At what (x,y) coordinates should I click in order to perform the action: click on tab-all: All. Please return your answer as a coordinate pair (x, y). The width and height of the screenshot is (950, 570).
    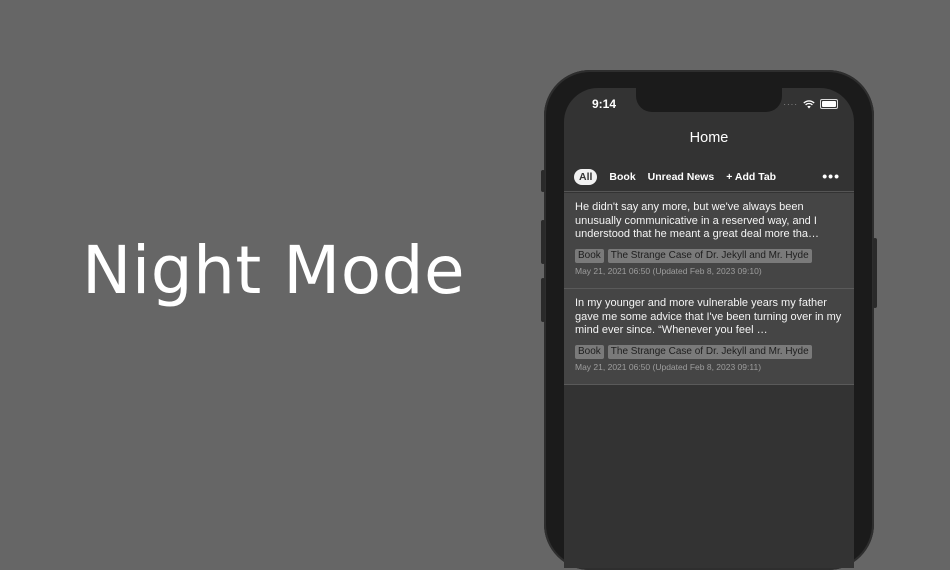
    Looking at the image, I should click on (586, 176).